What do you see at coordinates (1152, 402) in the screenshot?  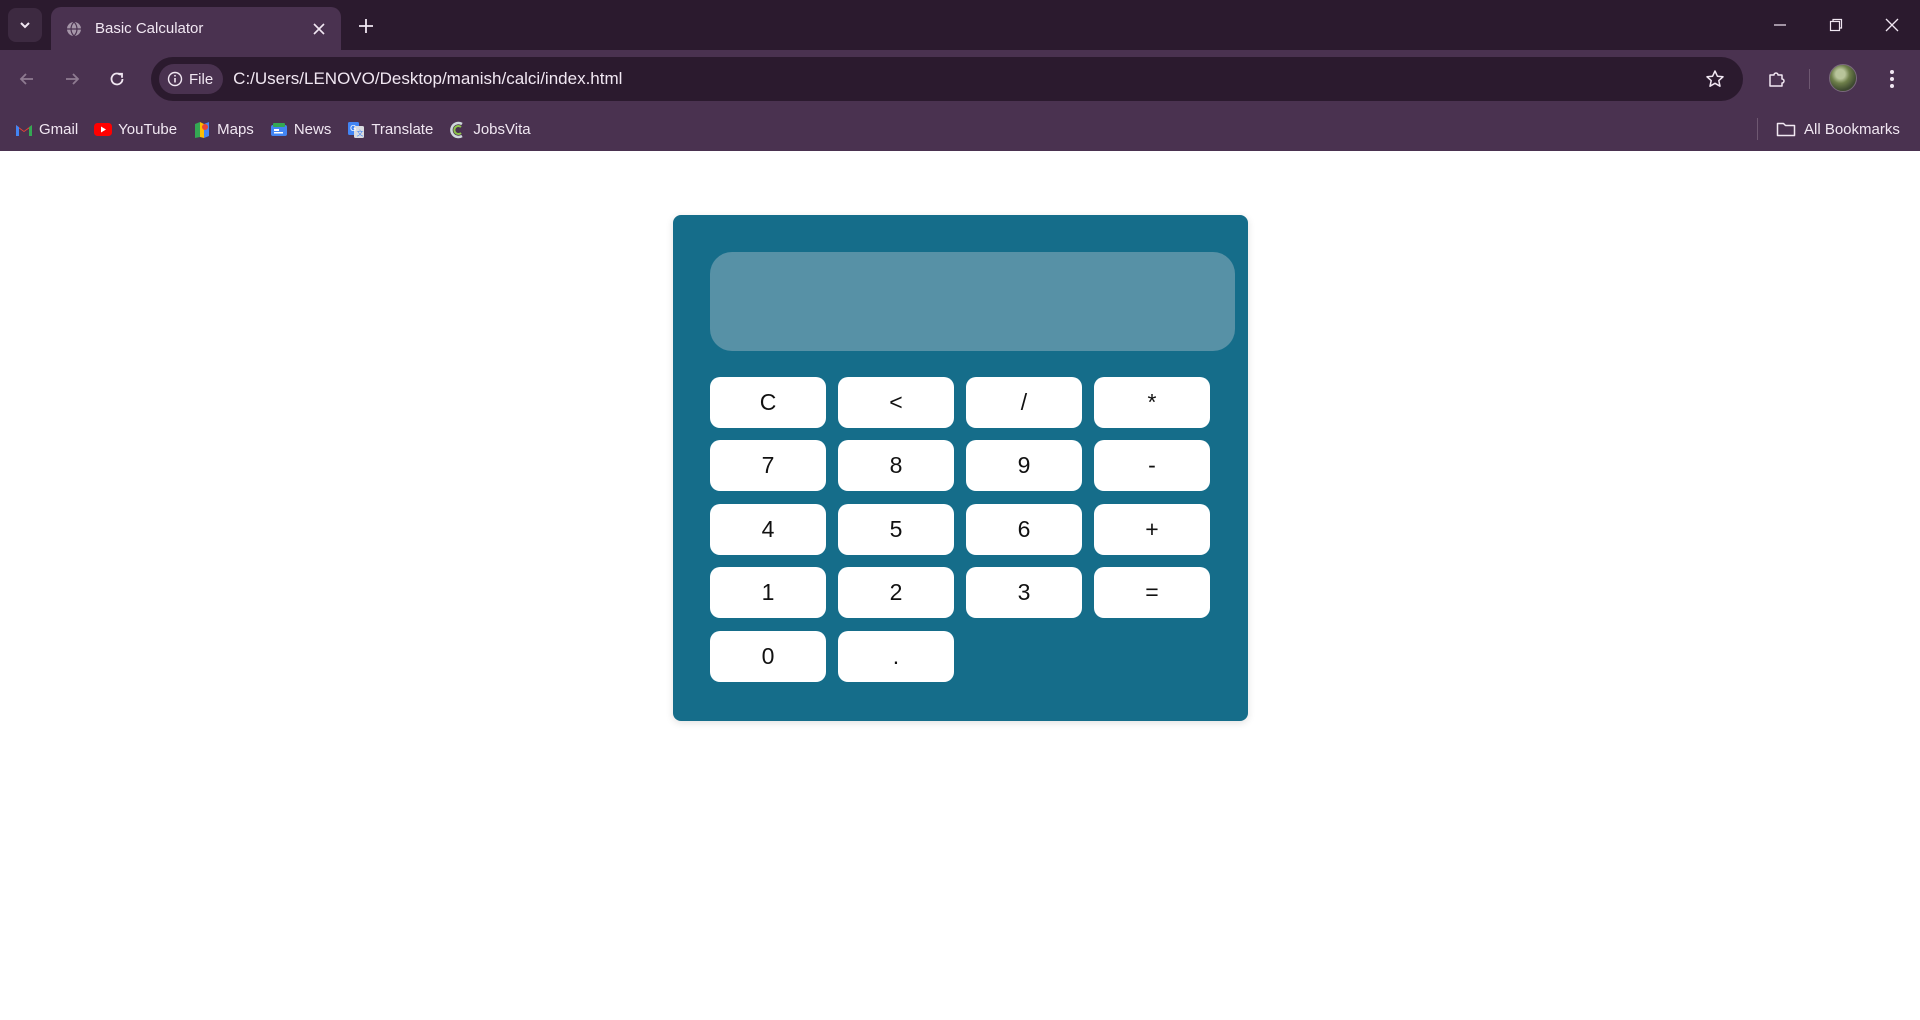 I see `multiply-button: *` at bounding box center [1152, 402].